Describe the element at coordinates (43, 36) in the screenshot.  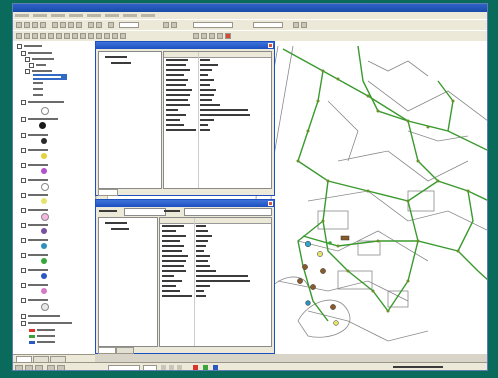
I see `fixed-zoom-out-icon` at that location.